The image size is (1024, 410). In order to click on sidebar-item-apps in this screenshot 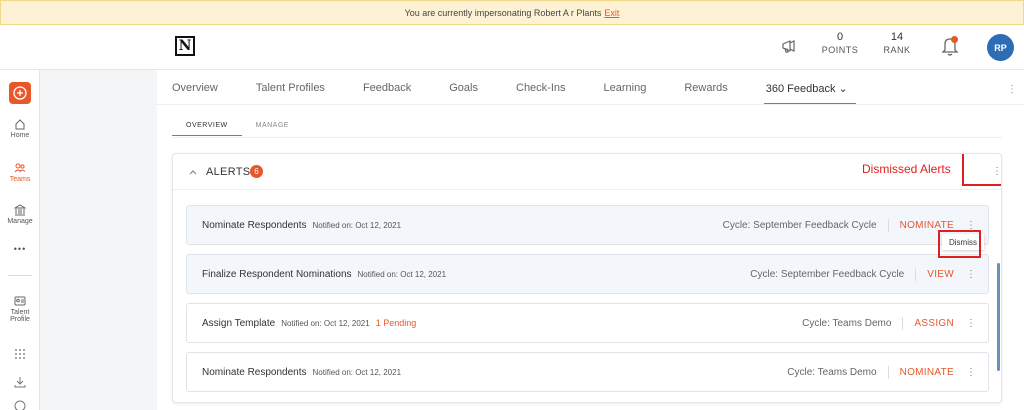, I will do `click(20, 355)`.